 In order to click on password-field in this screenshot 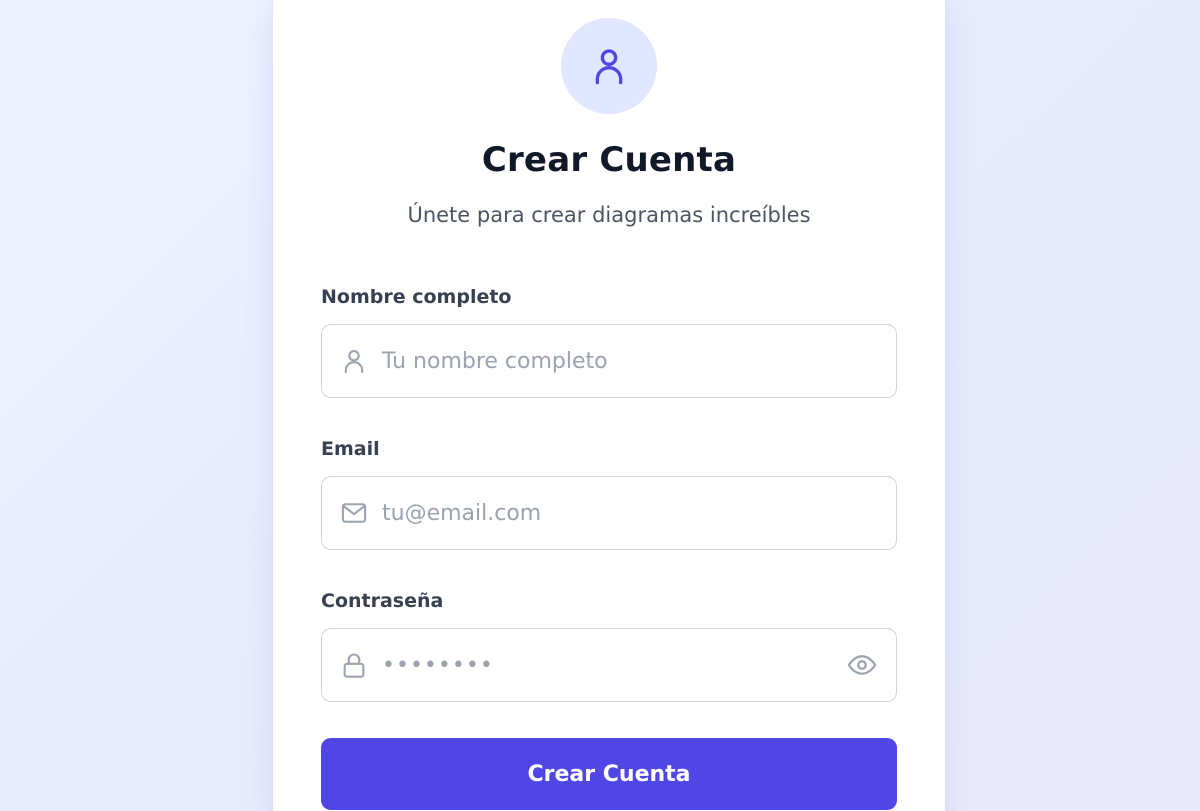, I will do `click(609, 665)`.